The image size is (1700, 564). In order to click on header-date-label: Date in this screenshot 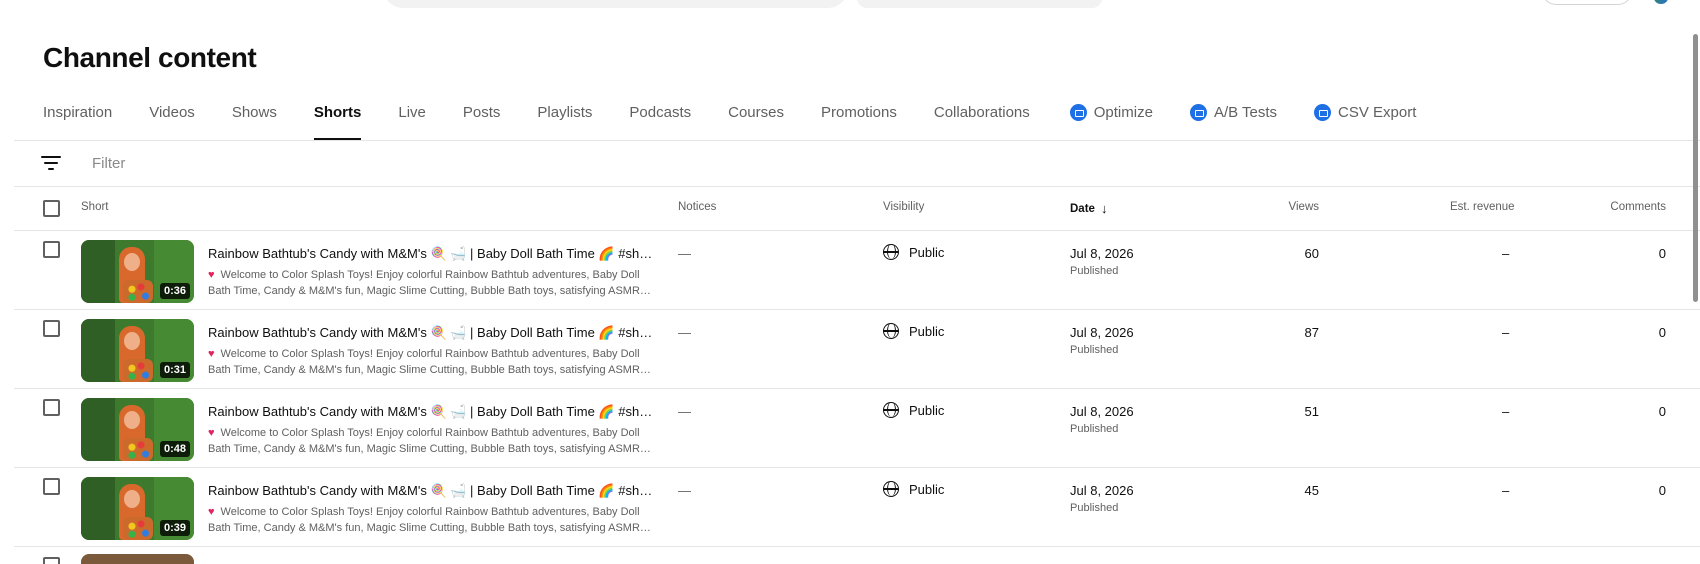, I will do `click(1082, 208)`.